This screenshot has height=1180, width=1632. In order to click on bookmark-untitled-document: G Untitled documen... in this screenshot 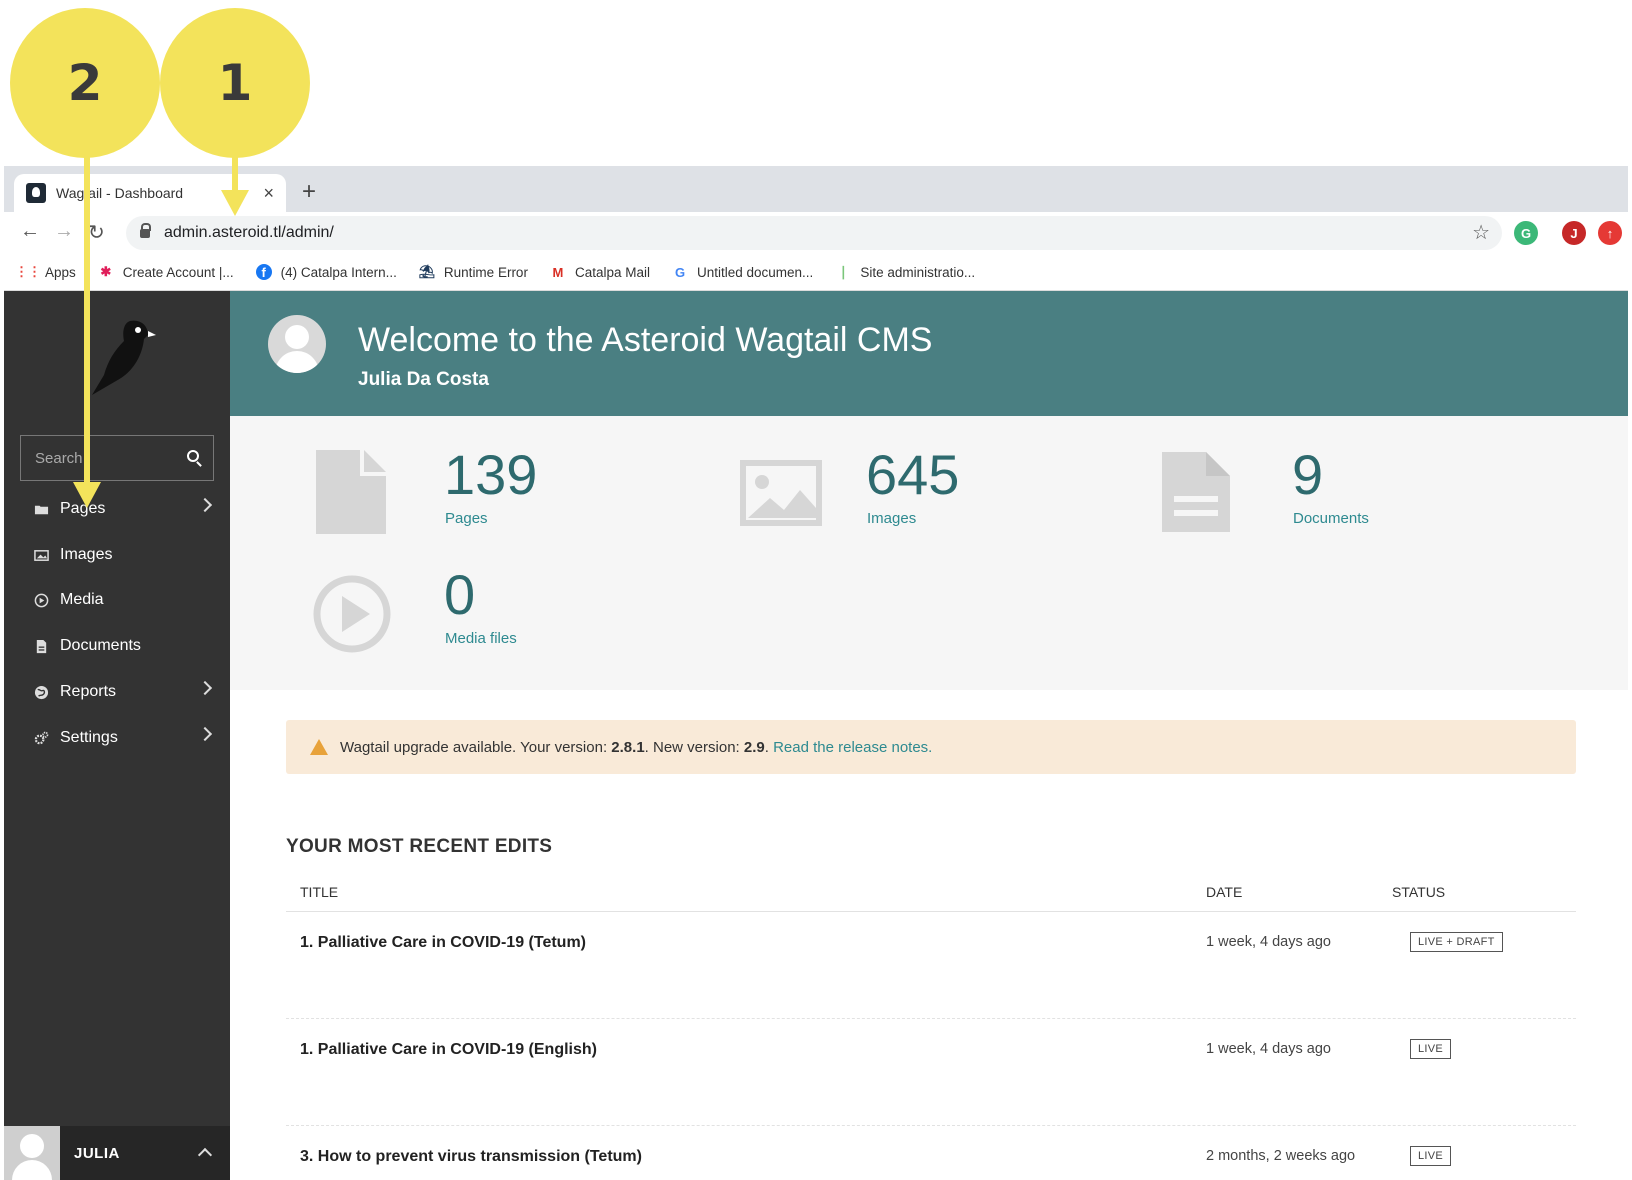, I will do `click(742, 272)`.